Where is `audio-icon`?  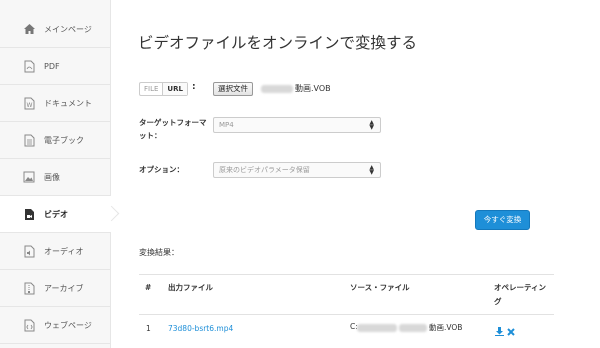
audio-icon is located at coordinates (29, 251).